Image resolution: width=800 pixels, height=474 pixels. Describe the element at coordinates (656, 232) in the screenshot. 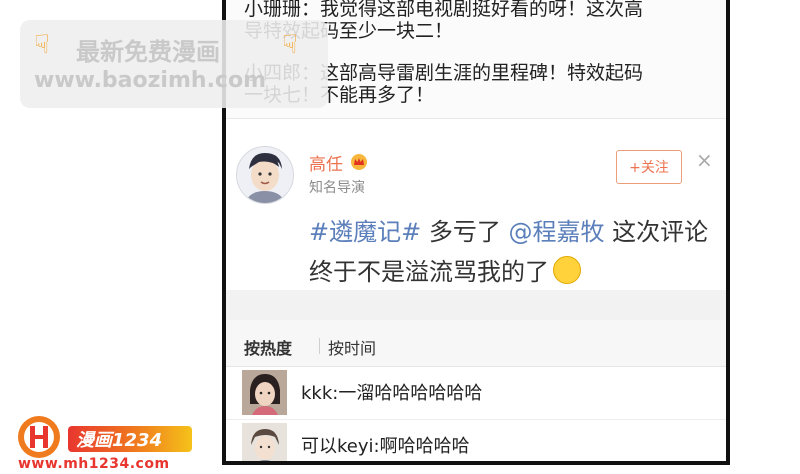

I see `post-text: 这次评论` at that location.